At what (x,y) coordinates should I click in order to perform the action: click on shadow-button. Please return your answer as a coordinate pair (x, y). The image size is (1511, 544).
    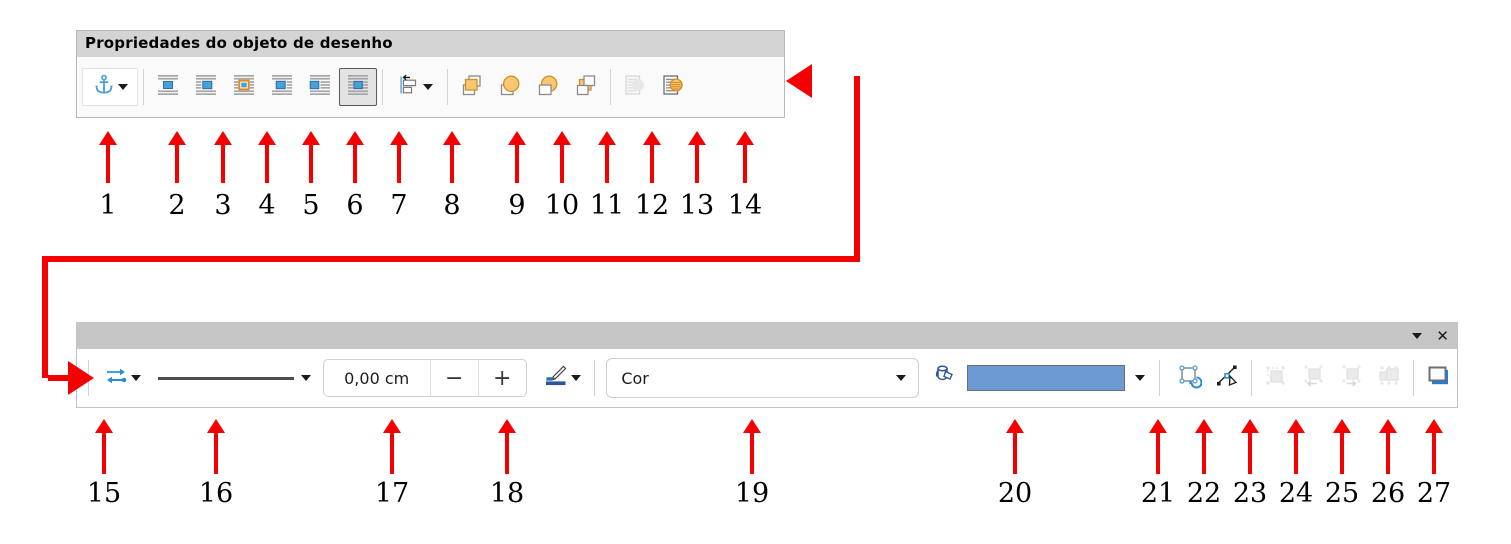
    Looking at the image, I should click on (1438, 378).